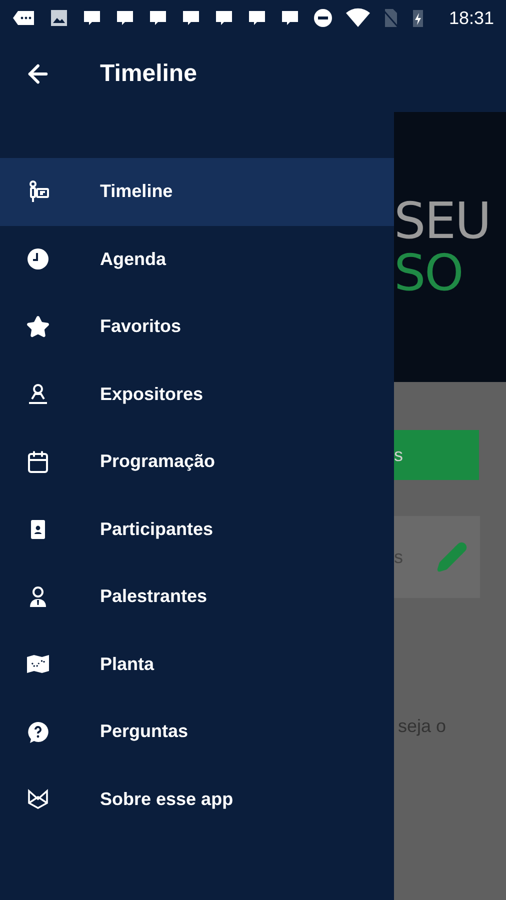 The width and height of the screenshot is (506, 900). I want to click on logo-icon, so click(38, 799).